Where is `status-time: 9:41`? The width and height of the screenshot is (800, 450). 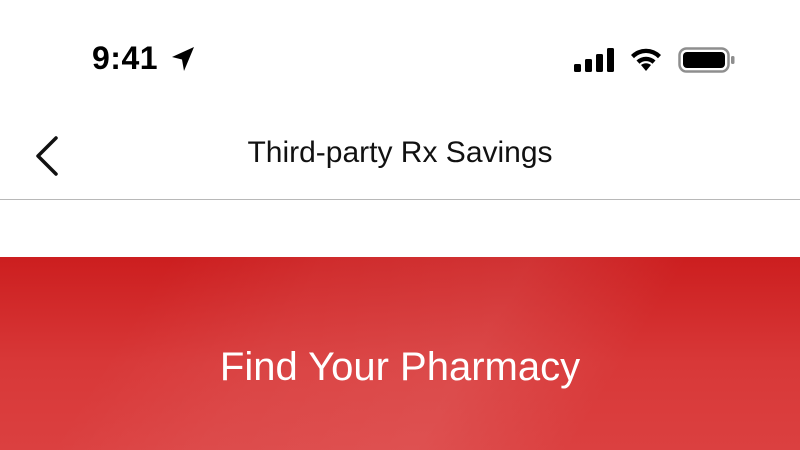
status-time: 9:41 is located at coordinates (125, 58).